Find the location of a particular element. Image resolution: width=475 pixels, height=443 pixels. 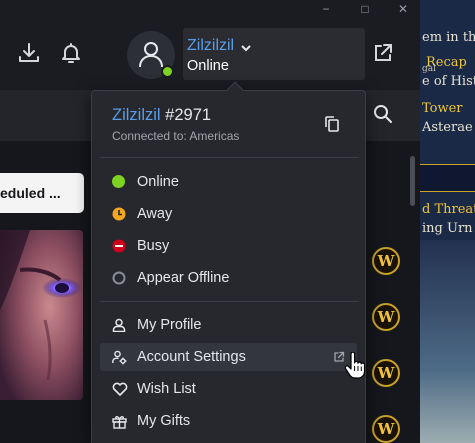

panel-text: Asterae is located at coordinates (447, 127).